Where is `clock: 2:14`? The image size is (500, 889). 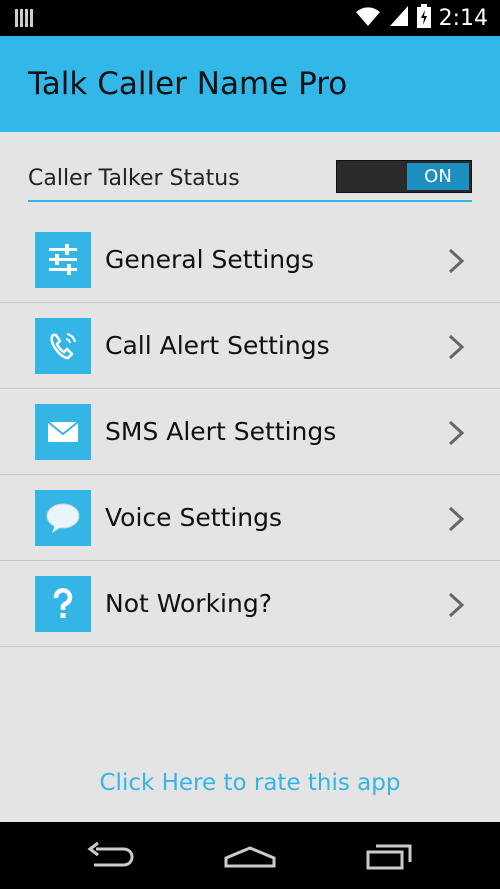 clock: 2:14 is located at coordinates (463, 18).